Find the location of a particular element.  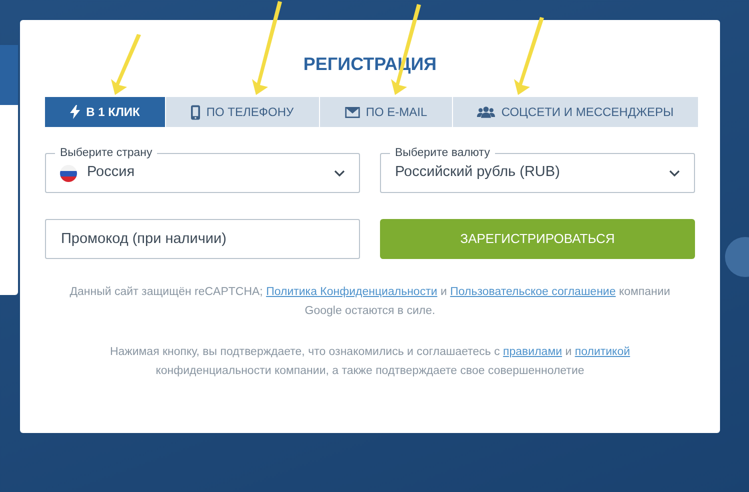

tab: ПО ТЕЛЕФОНУ is located at coordinates (242, 112).